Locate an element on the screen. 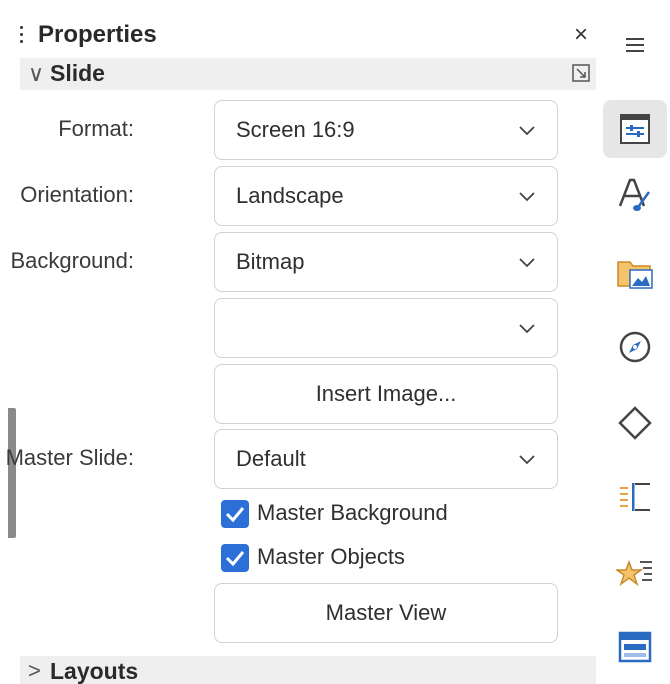  chevron-down-icon: ∨ is located at coordinates (36, 73).